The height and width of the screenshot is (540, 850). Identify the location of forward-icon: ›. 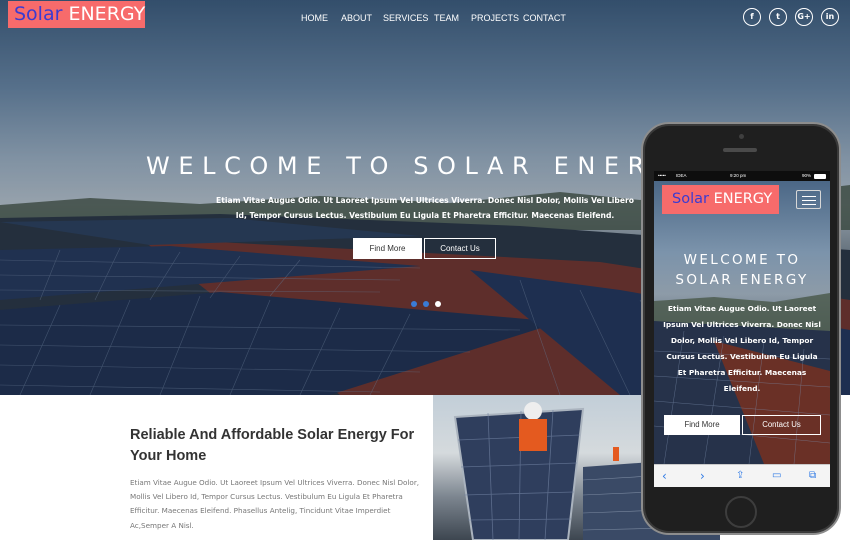
(702, 476).